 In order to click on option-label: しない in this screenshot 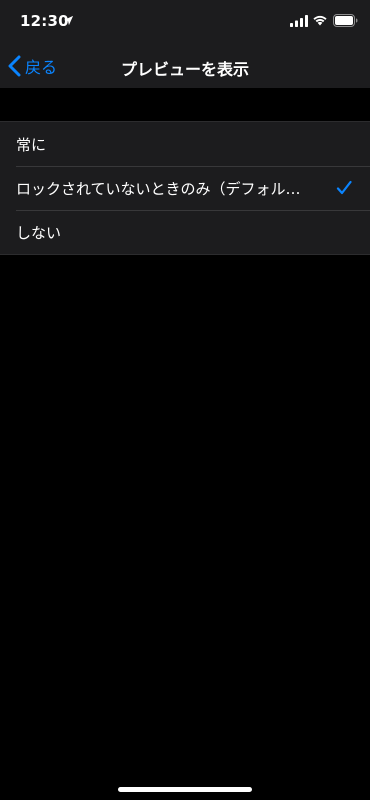, I will do `click(39, 232)`.